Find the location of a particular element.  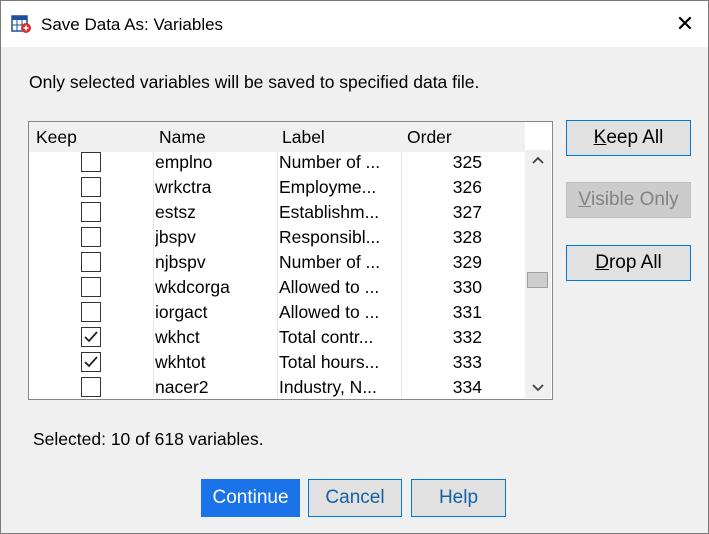

visible-only-button: Visible Only is located at coordinates (628, 200).